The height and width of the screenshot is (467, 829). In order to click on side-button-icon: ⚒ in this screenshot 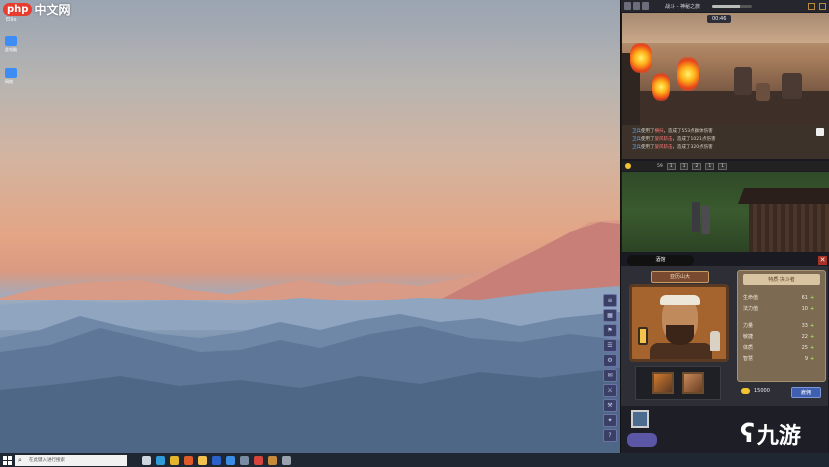, I will do `click(610, 405)`.